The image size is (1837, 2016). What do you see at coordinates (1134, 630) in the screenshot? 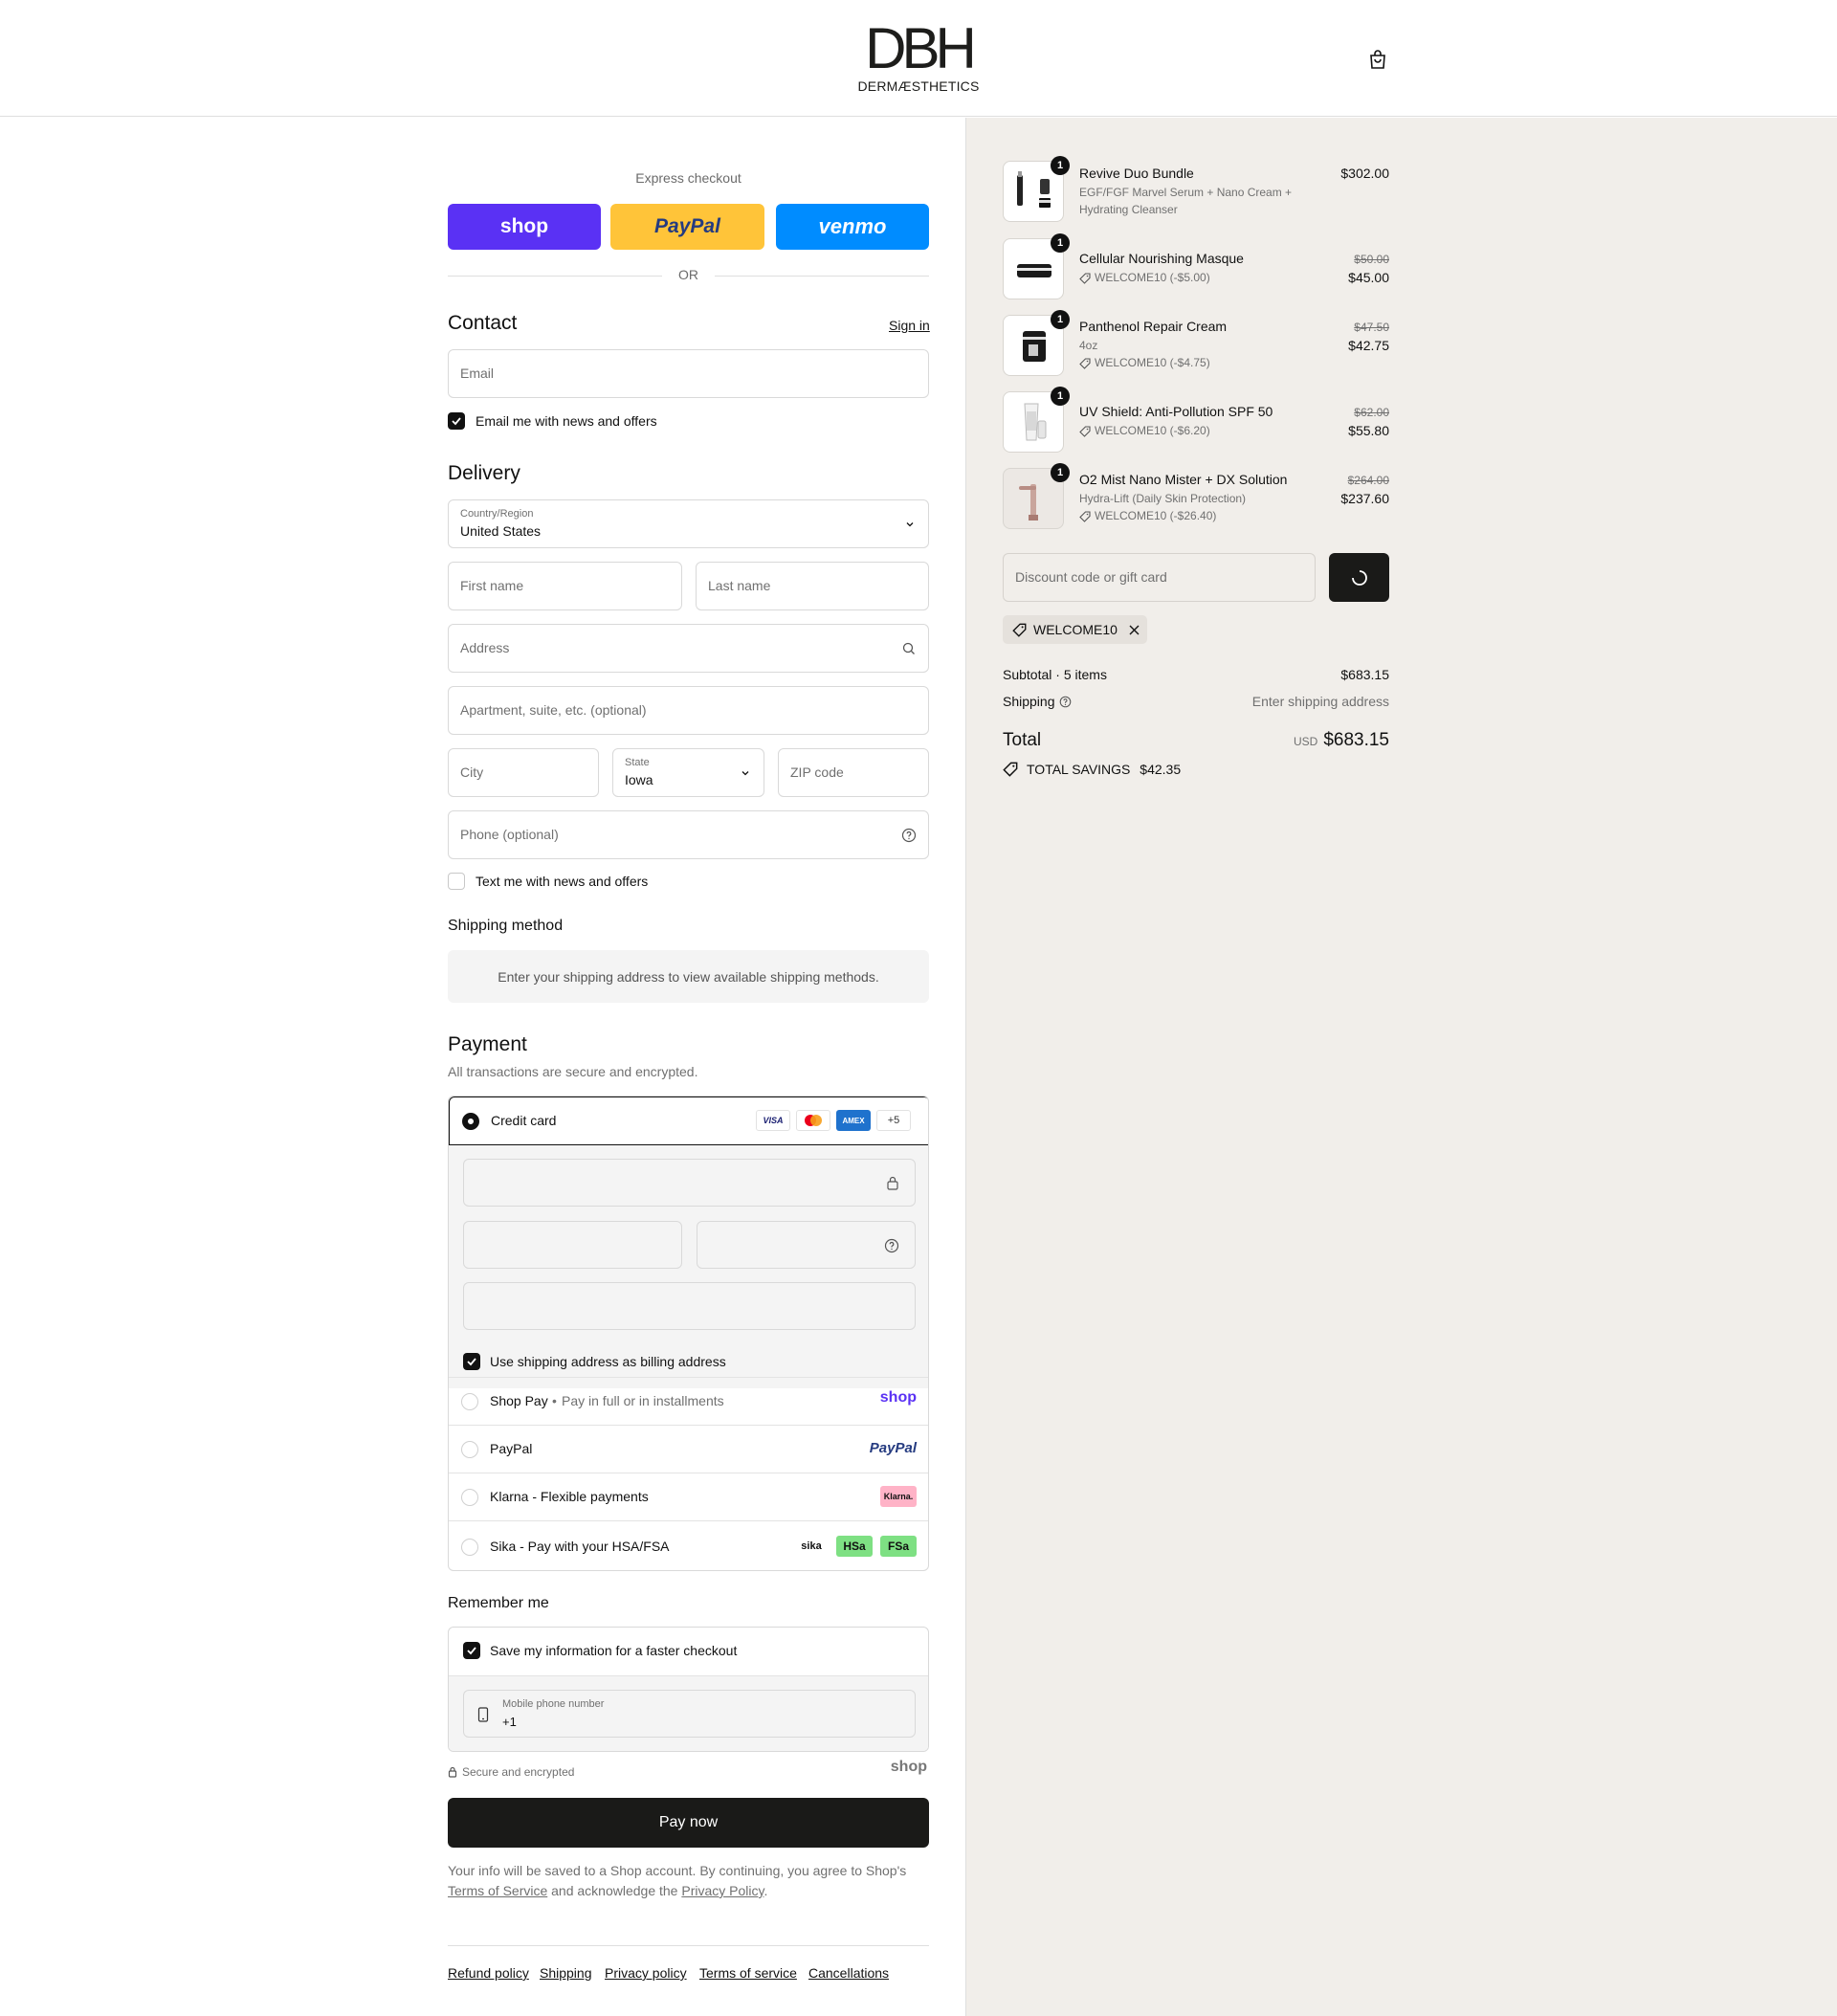
I see `close-icon` at bounding box center [1134, 630].